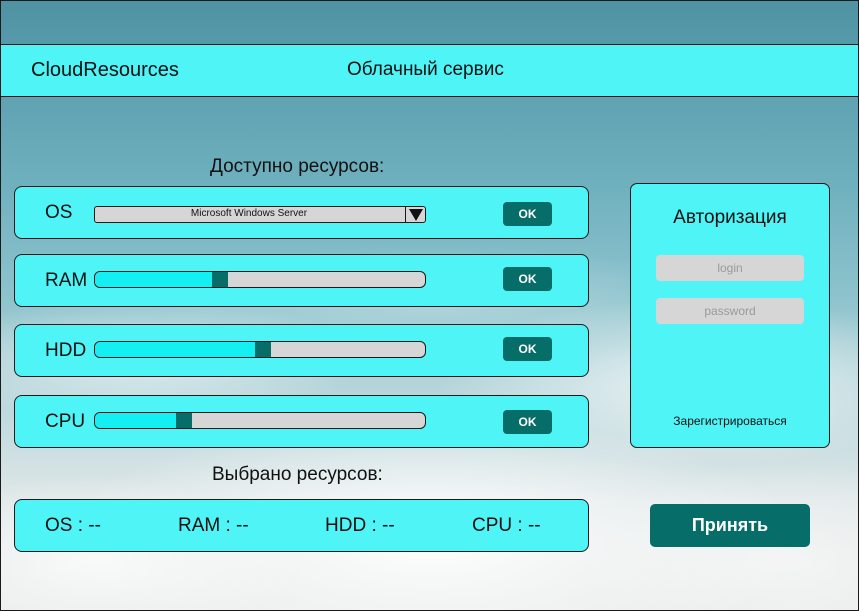 The height and width of the screenshot is (611, 859). I want to click on hdd-row: HDD OK, so click(301, 350).